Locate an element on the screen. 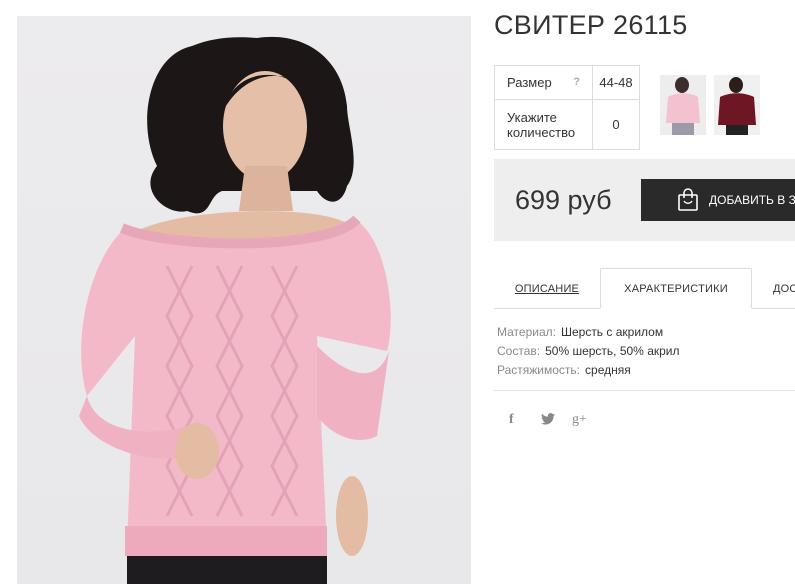  google-plus-icon: g+ is located at coordinates (579, 420).